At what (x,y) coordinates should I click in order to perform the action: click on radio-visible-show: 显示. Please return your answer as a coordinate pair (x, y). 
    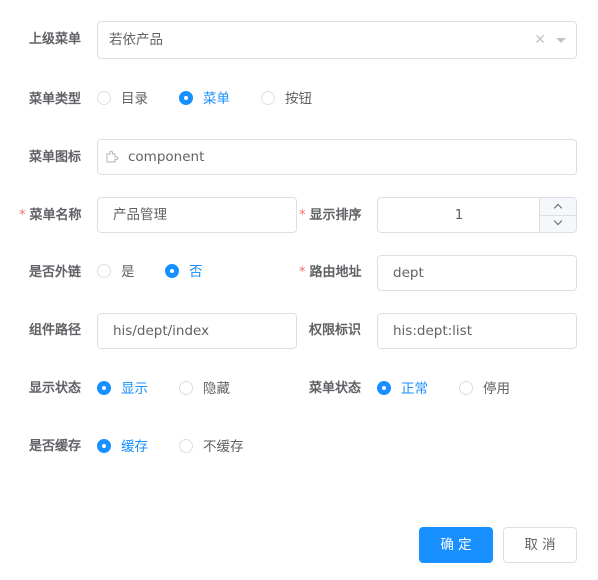
    Looking at the image, I should click on (122, 389).